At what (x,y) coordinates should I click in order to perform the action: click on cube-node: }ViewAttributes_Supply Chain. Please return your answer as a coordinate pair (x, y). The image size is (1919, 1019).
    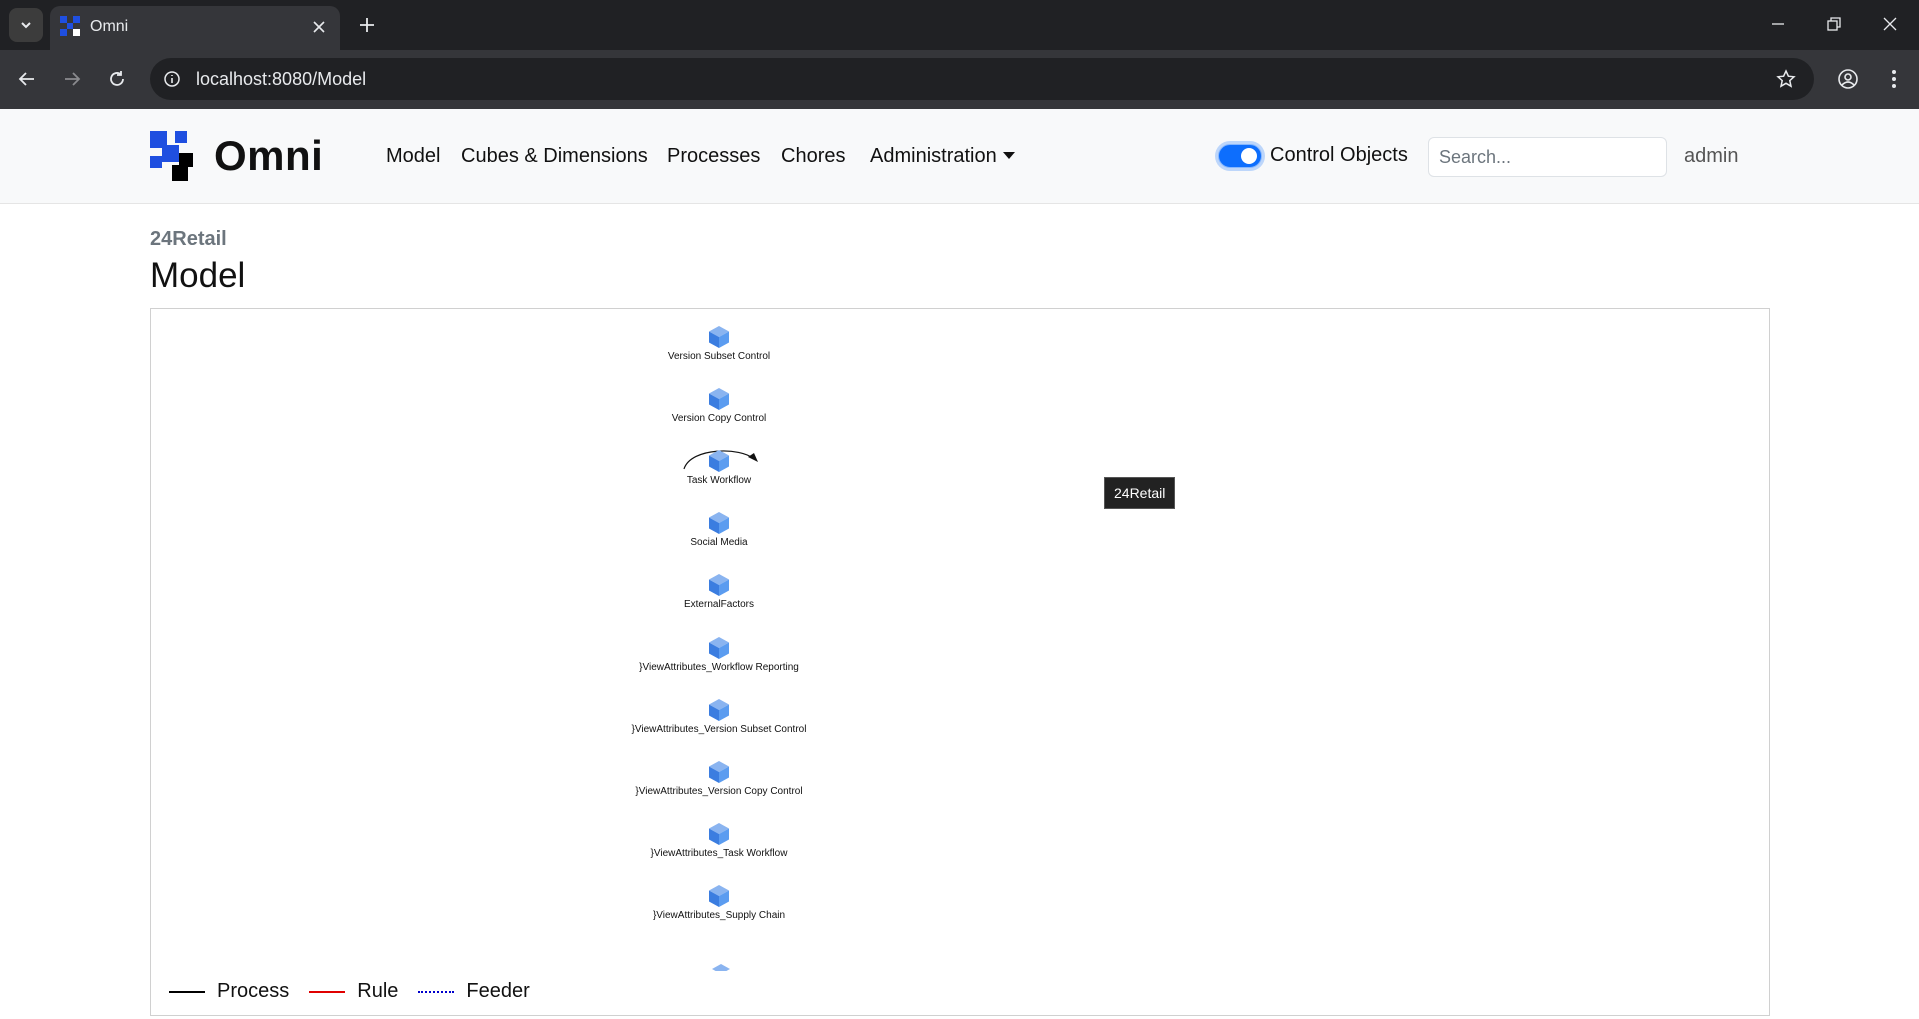
    Looking at the image, I should click on (719, 902).